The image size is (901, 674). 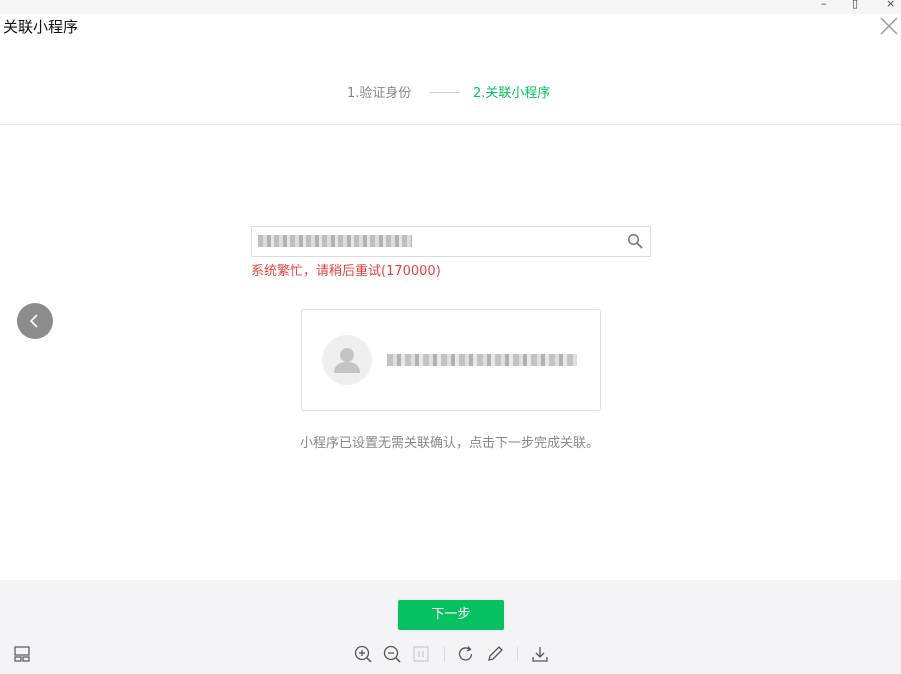 What do you see at coordinates (379, 93) in the screenshot?
I see `step-verify-identity: 1.验证身份` at bounding box center [379, 93].